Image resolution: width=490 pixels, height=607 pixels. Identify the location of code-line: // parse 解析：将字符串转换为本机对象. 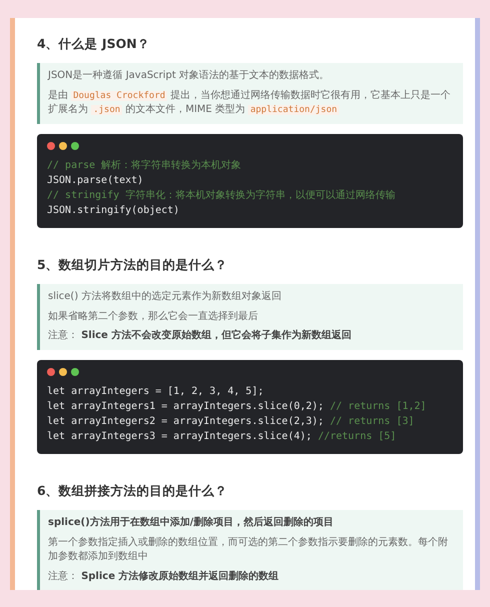
(144, 165).